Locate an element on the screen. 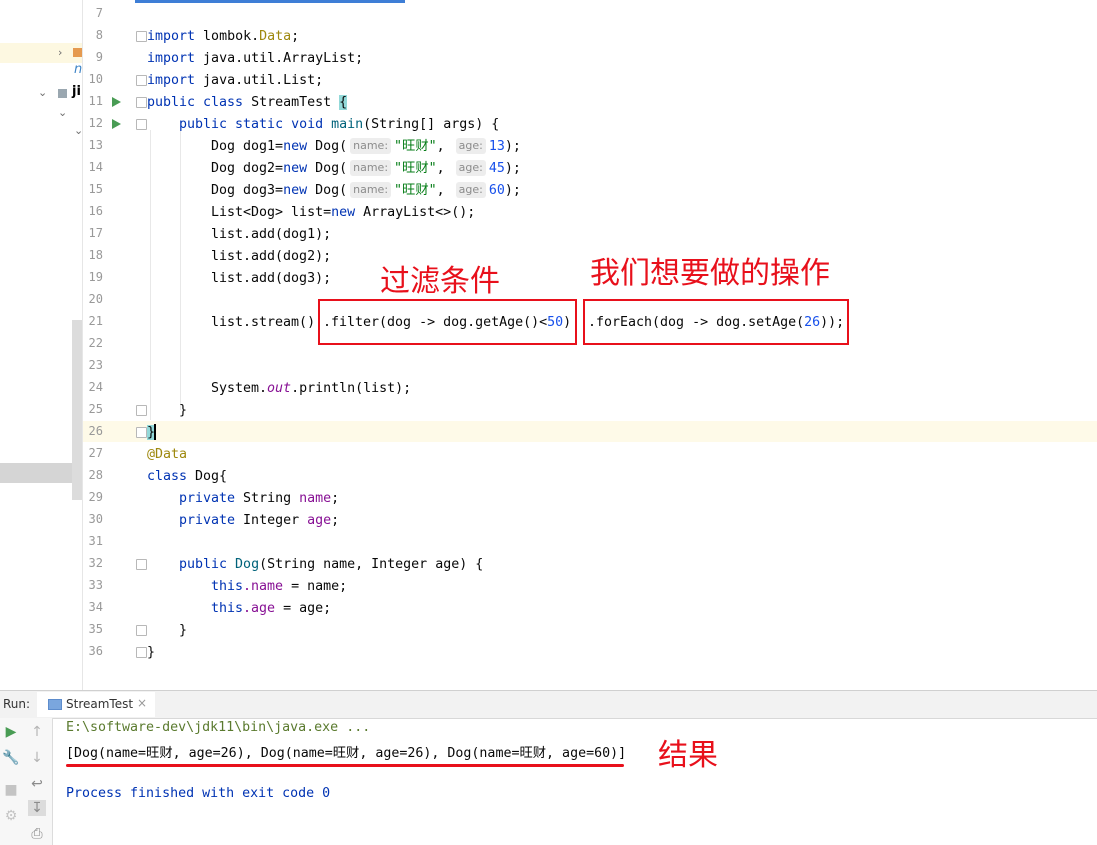 The height and width of the screenshot is (845, 1097). project-row-highlight is located at coordinates (41, 473).